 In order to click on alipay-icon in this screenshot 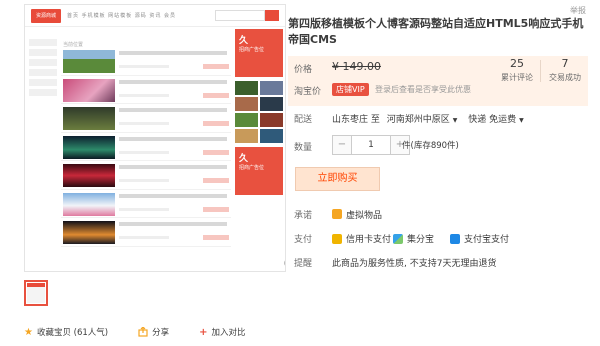, I will do `click(455, 238)`.